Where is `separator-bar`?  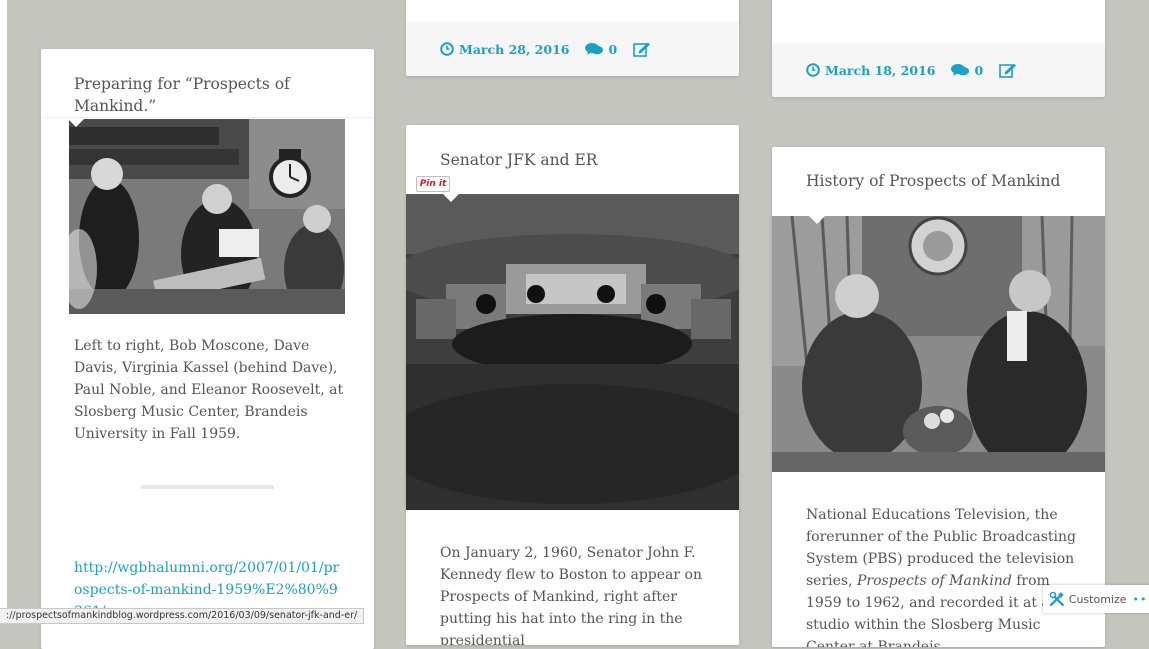
separator-bar is located at coordinates (207, 487).